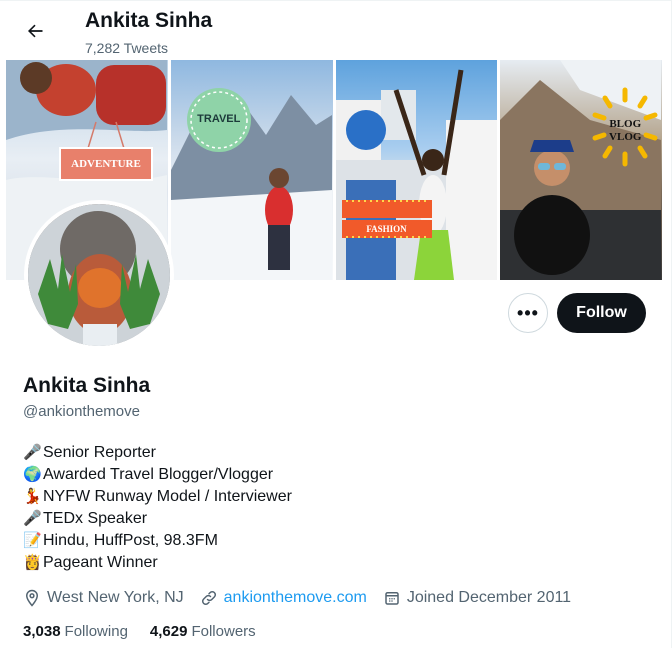  What do you see at coordinates (42, 631) in the screenshot?
I see `following-count: 3,038` at bounding box center [42, 631].